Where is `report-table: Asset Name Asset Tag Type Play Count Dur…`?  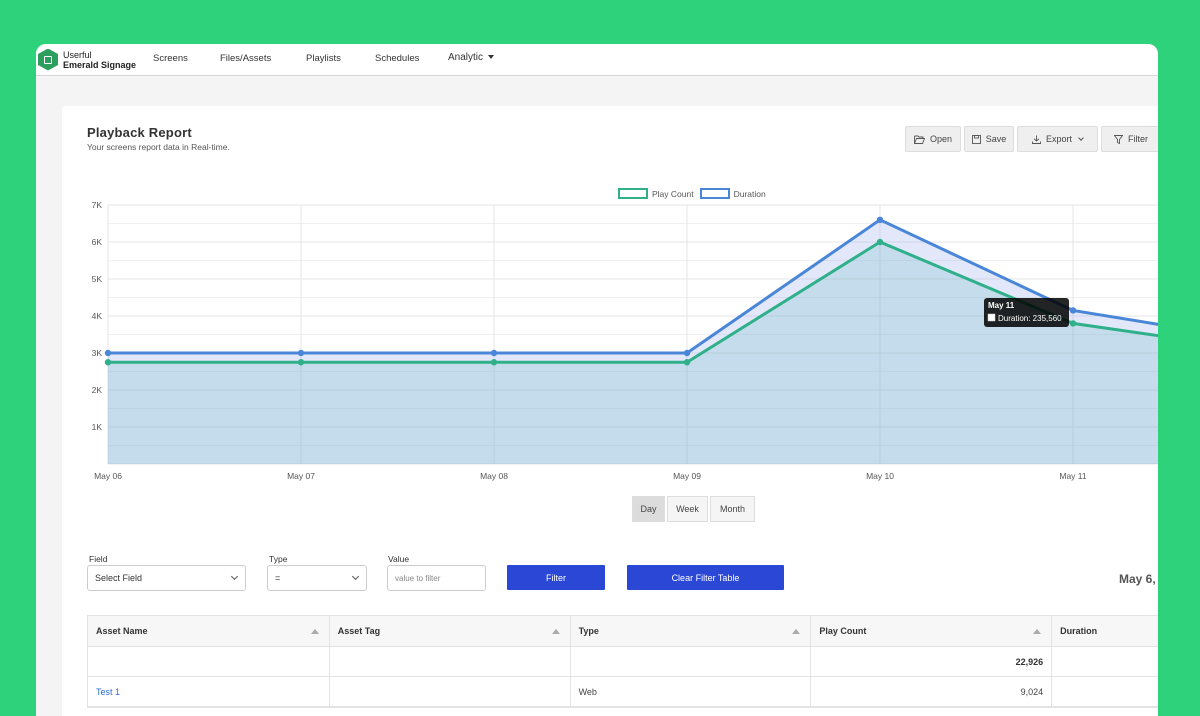
report-table: Asset Name Asset Tag Type Play Count Dur… is located at coordinates (622, 661).